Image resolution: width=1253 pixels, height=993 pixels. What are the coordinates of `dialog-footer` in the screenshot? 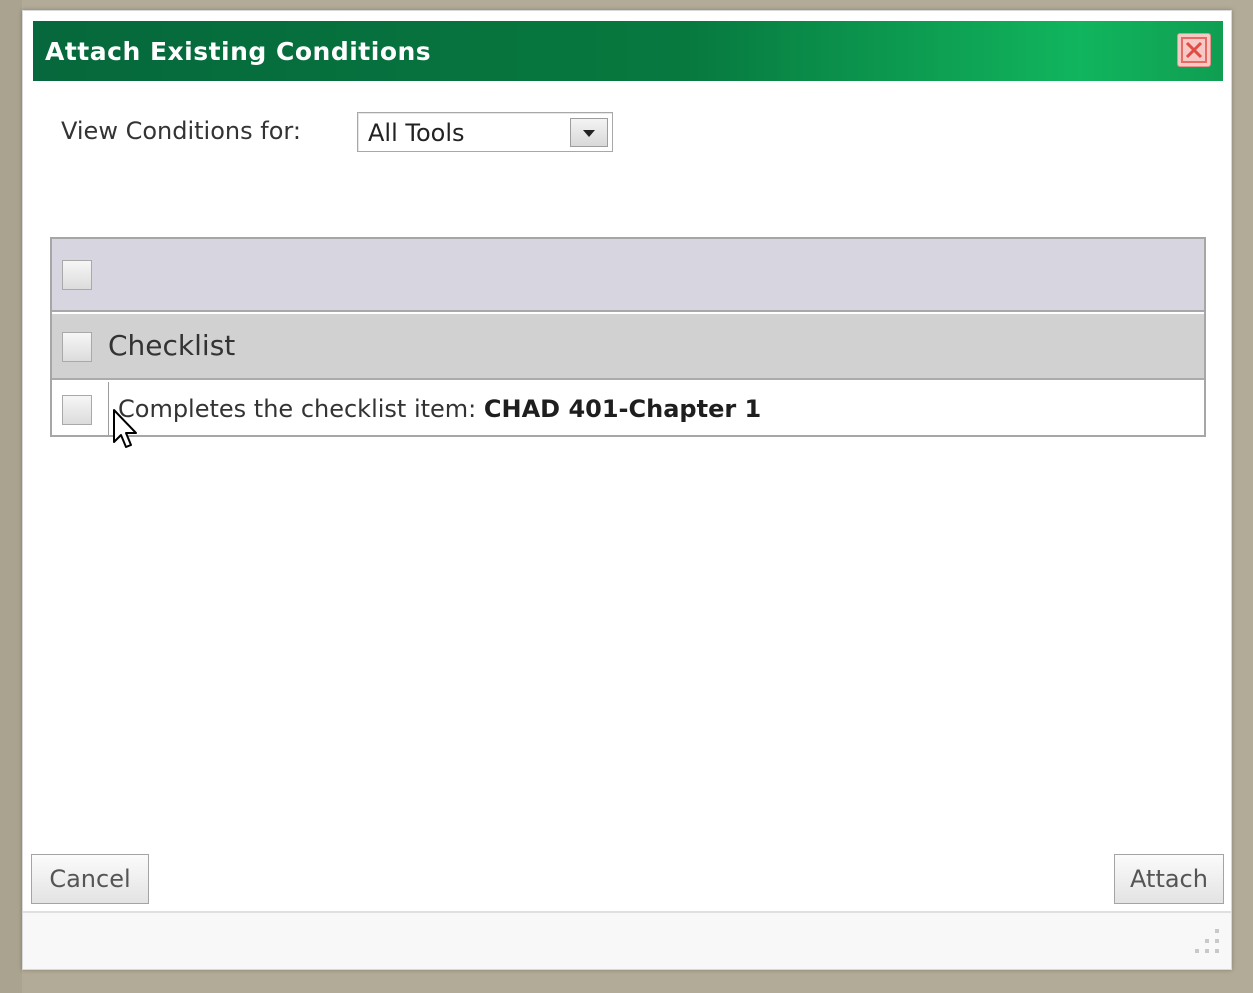 It's located at (627, 940).